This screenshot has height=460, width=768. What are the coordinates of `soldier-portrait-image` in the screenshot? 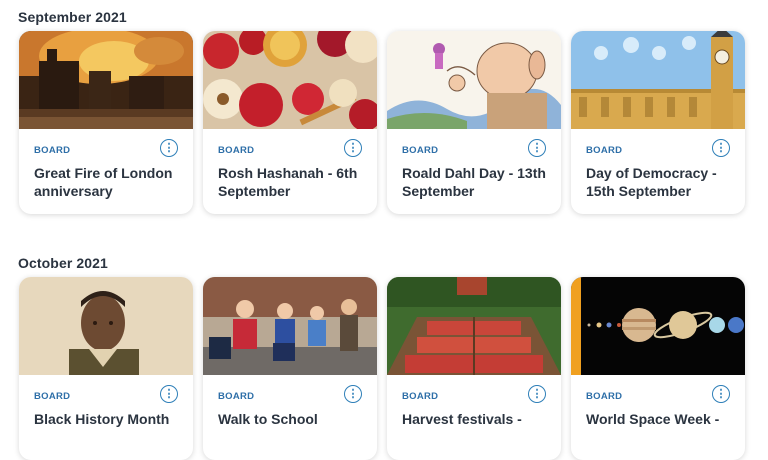 It's located at (106, 326).